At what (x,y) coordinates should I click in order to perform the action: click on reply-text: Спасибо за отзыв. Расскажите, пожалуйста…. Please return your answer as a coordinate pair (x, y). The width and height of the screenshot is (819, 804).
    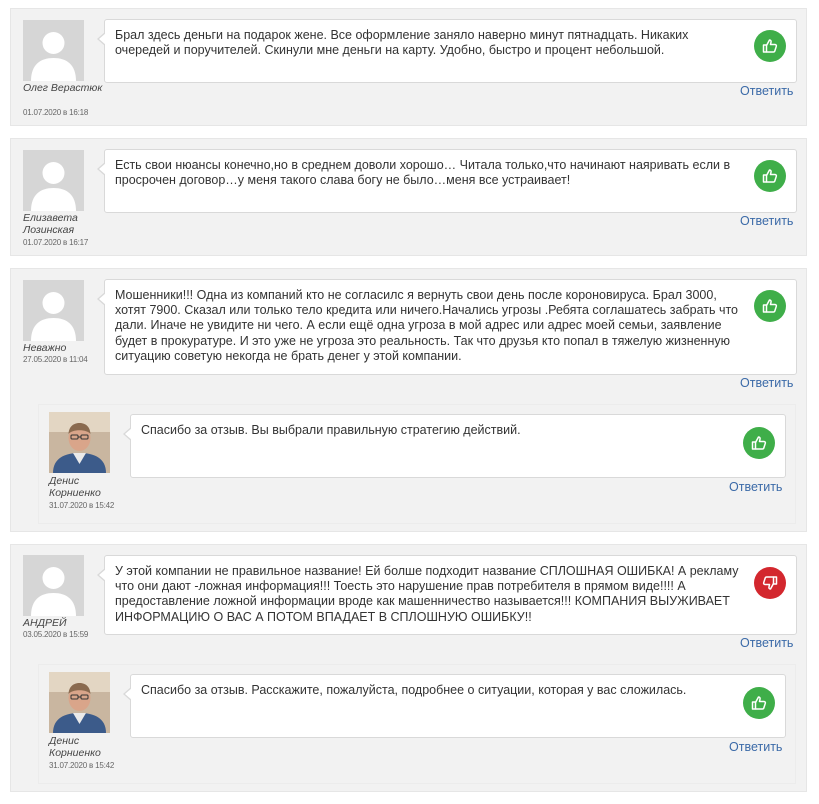
    Looking at the image, I should click on (414, 690).